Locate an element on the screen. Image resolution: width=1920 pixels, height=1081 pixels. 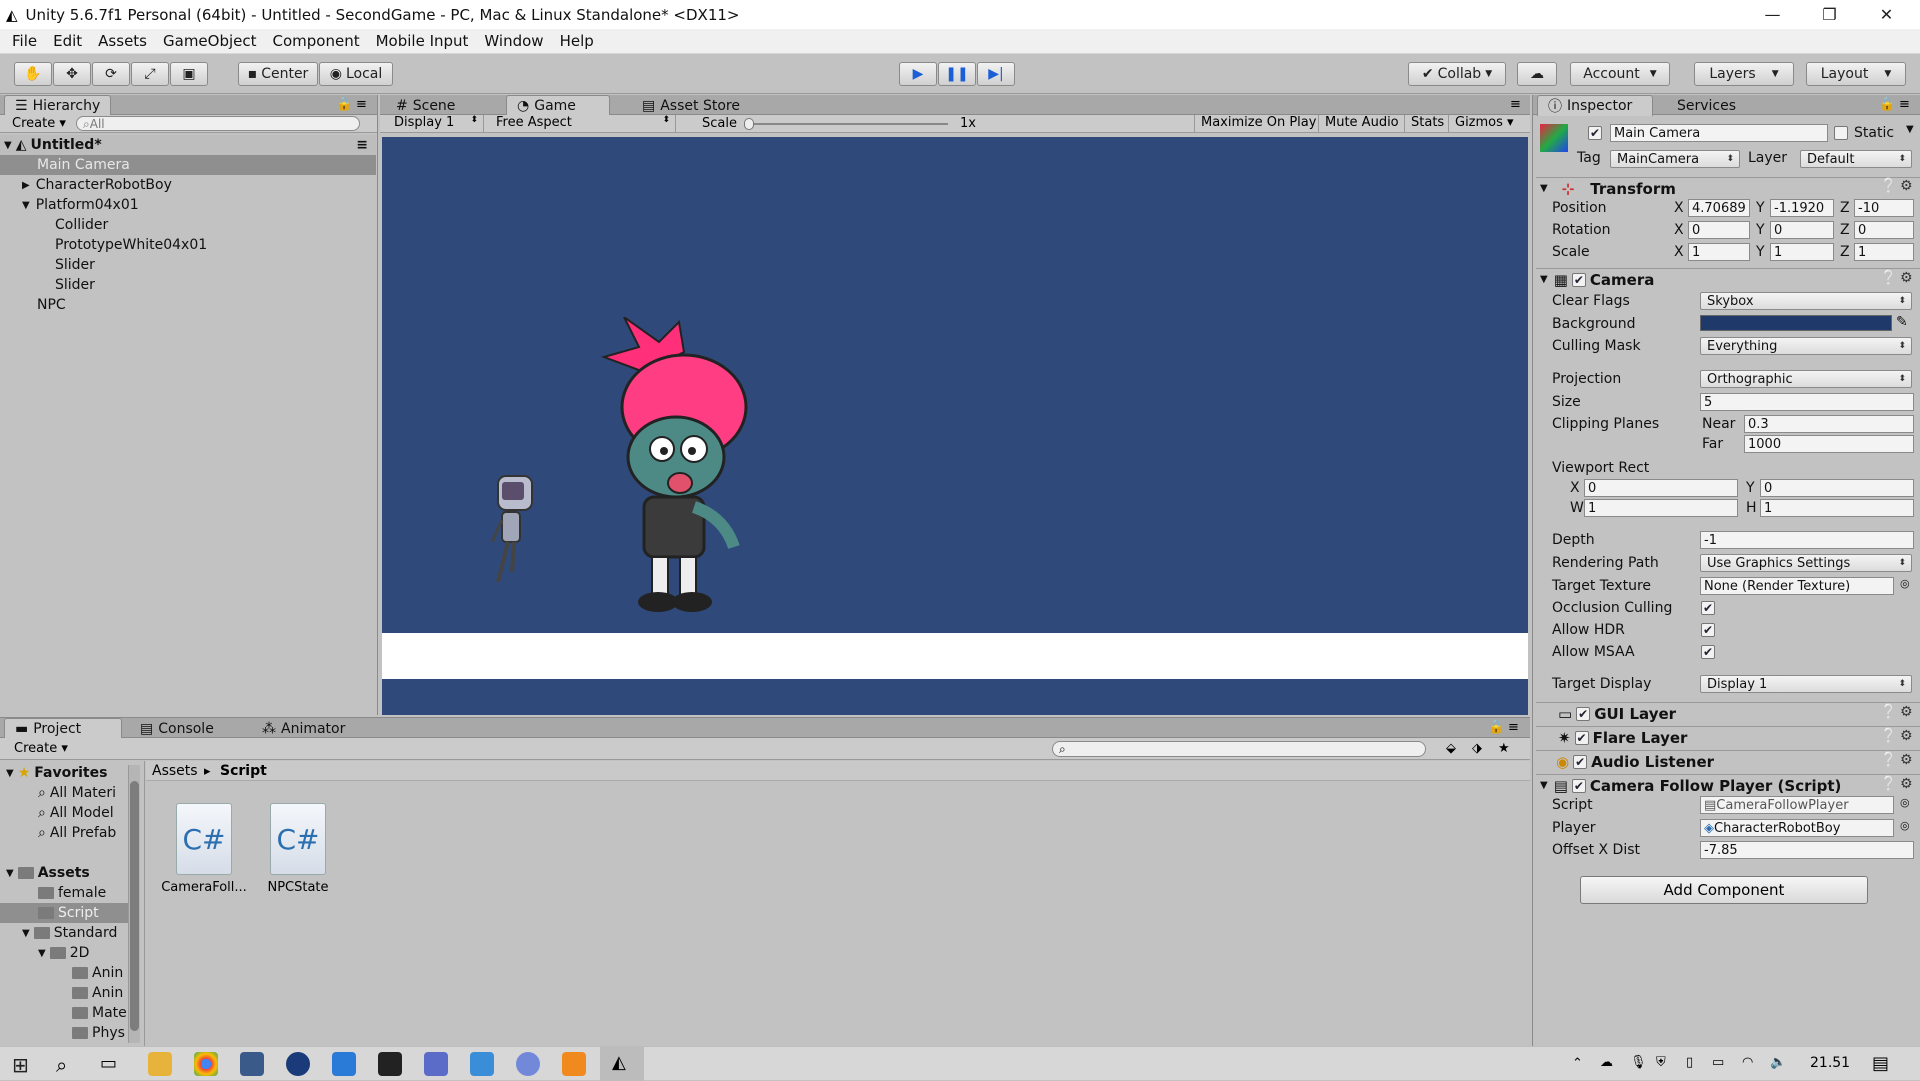
tab-console: ▤ Console is located at coordinates (177, 728).